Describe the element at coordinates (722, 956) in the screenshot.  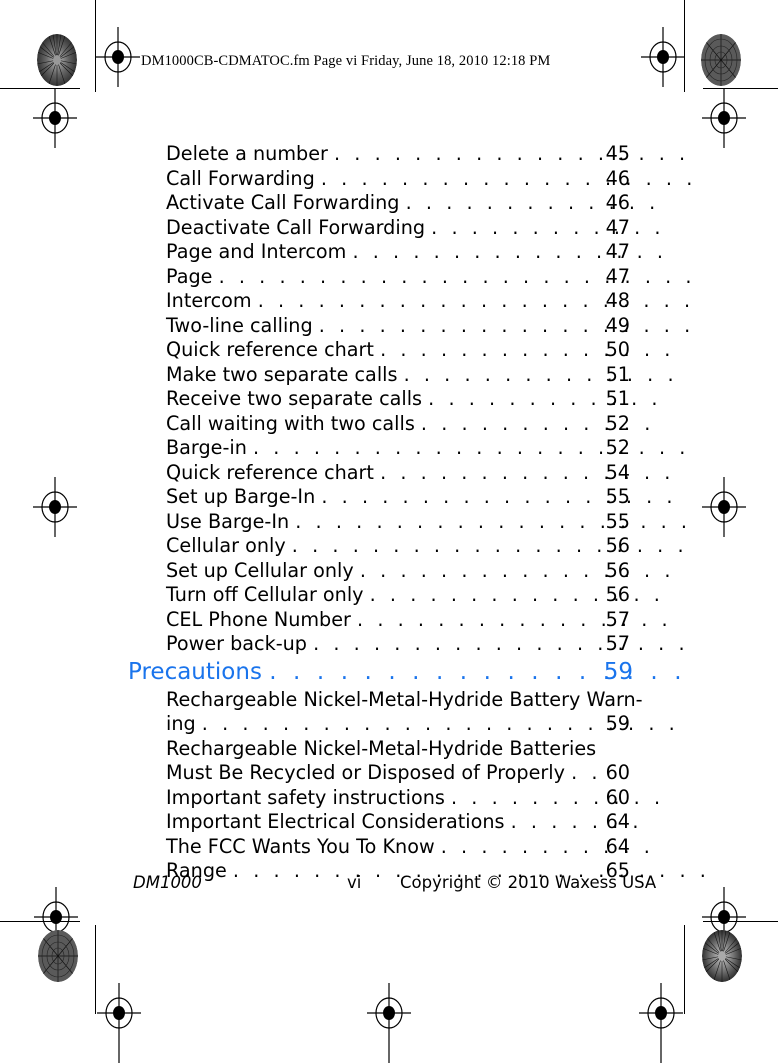
I see `rosette-mark-bottom-right` at that location.